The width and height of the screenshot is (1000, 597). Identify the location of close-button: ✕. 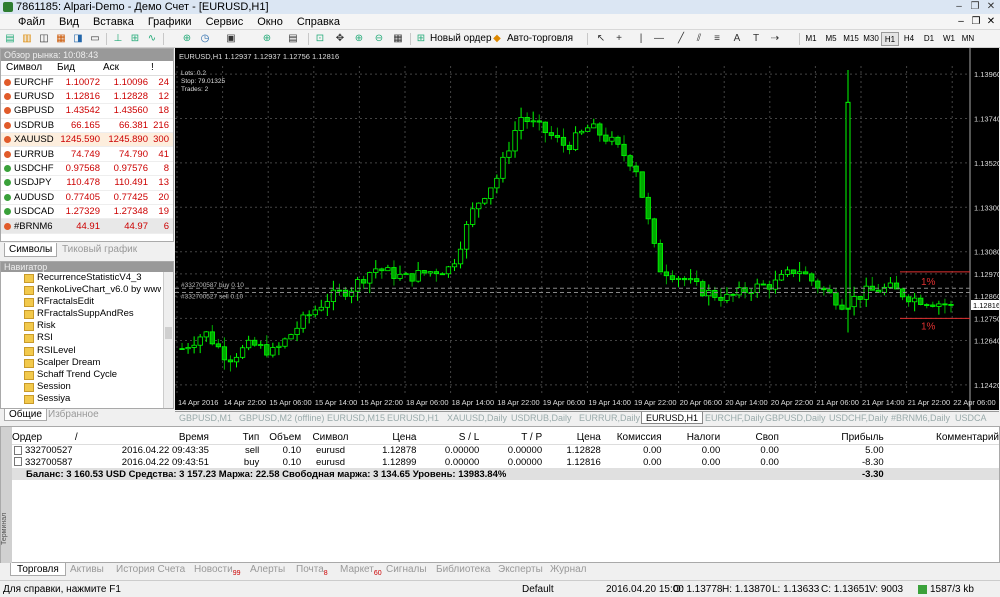
(991, 7).